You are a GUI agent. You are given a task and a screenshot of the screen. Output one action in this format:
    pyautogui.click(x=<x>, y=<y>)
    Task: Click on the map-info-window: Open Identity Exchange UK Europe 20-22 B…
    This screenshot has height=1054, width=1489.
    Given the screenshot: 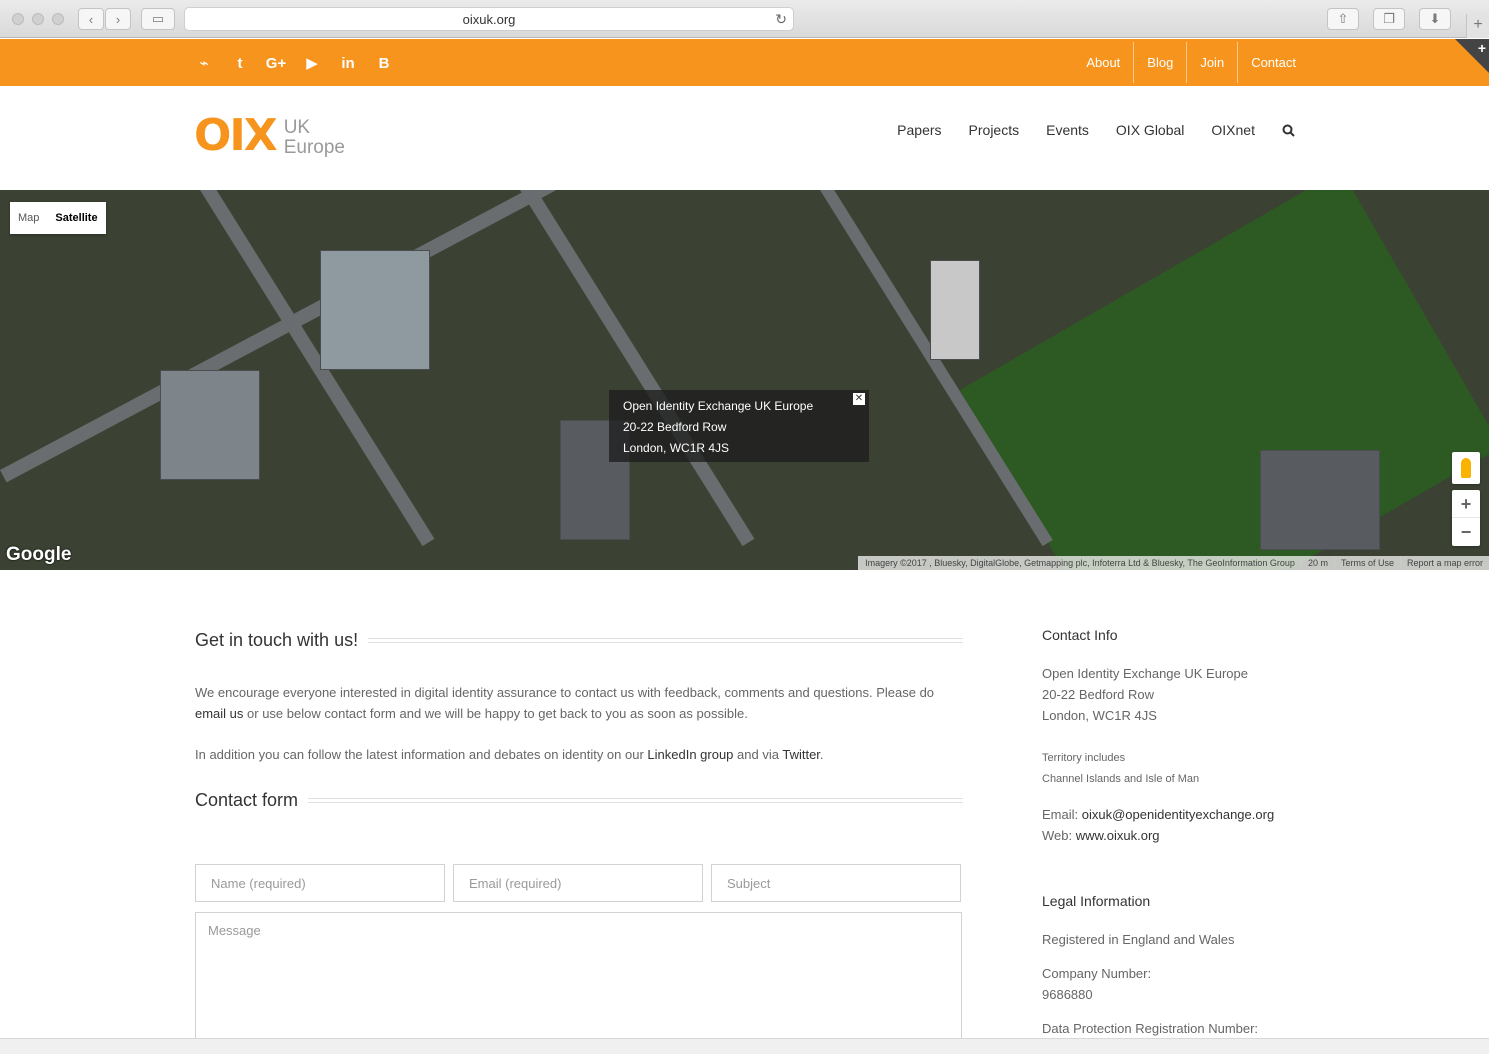 What is the action you would take?
    pyautogui.click(x=739, y=426)
    